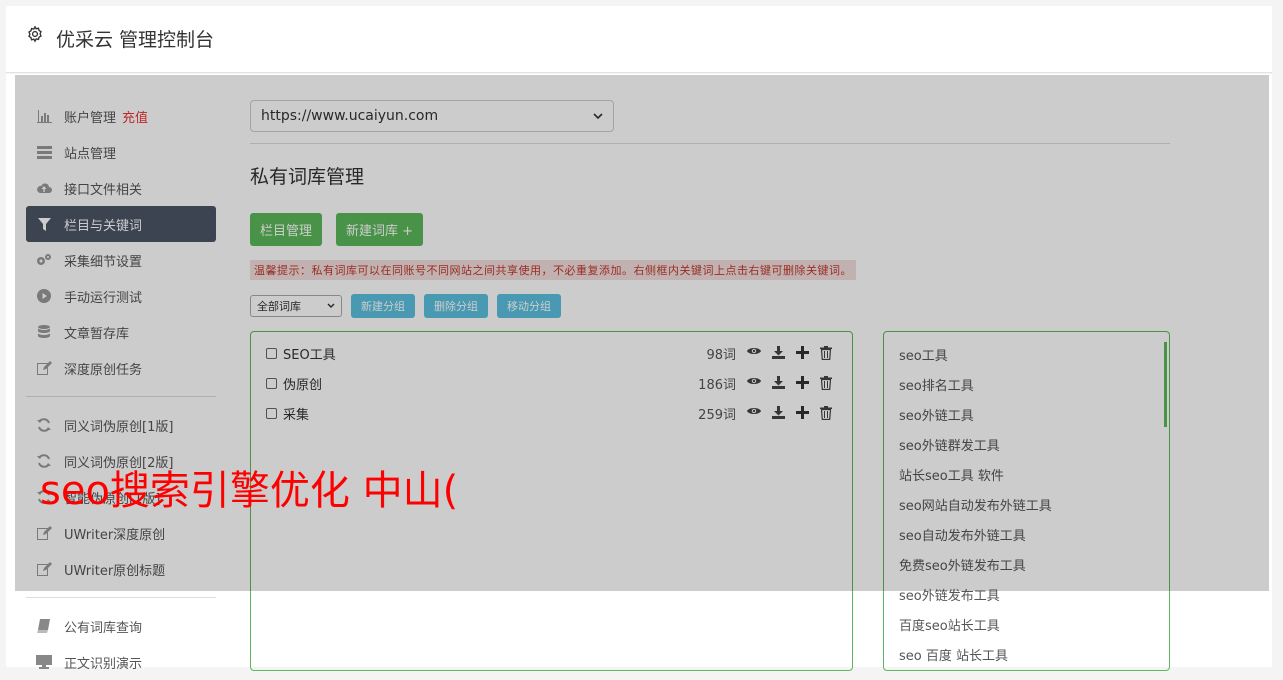 Image resolution: width=1283 pixels, height=680 pixels. I want to click on sidebar-item-label: 公有词库查询, so click(103, 628).